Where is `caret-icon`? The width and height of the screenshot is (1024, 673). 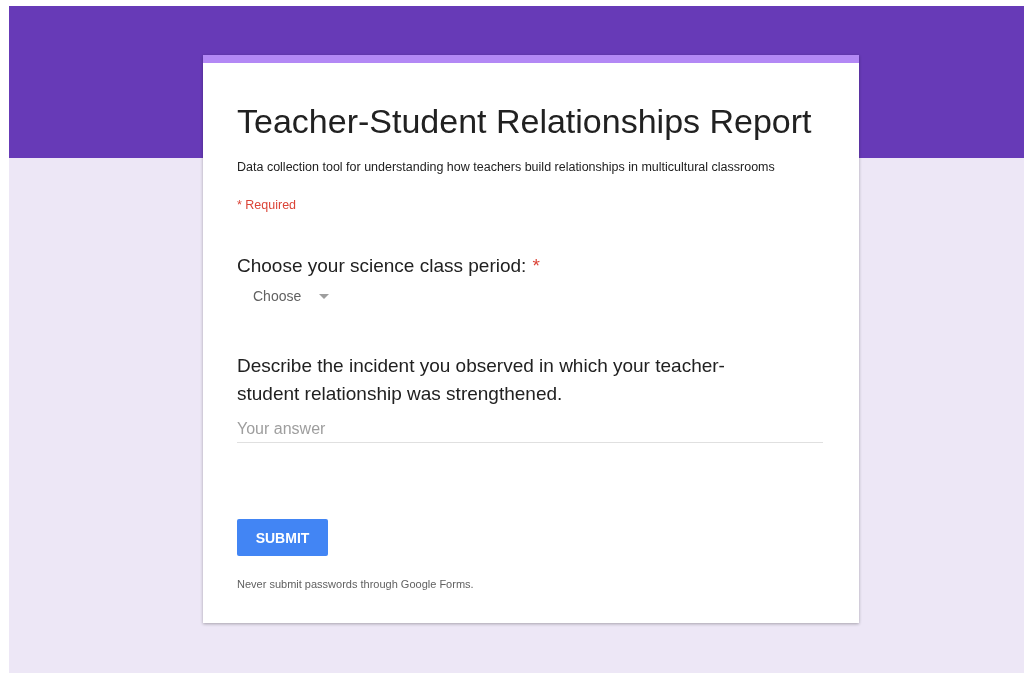 caret-icon is located at coordinates (324, 296).